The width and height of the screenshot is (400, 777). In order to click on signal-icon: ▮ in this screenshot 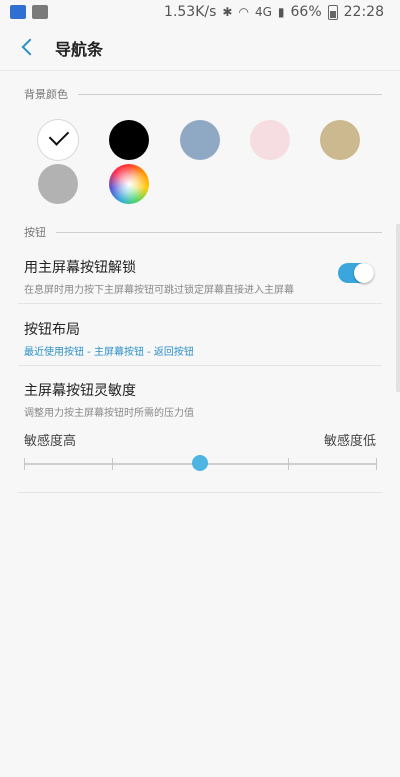, I will do `click(281, 12)`.